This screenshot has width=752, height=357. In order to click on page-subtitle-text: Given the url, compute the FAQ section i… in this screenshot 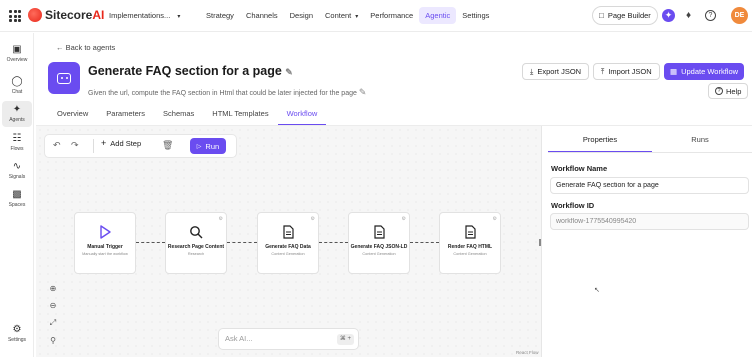, I will do `click(222, 93)`.